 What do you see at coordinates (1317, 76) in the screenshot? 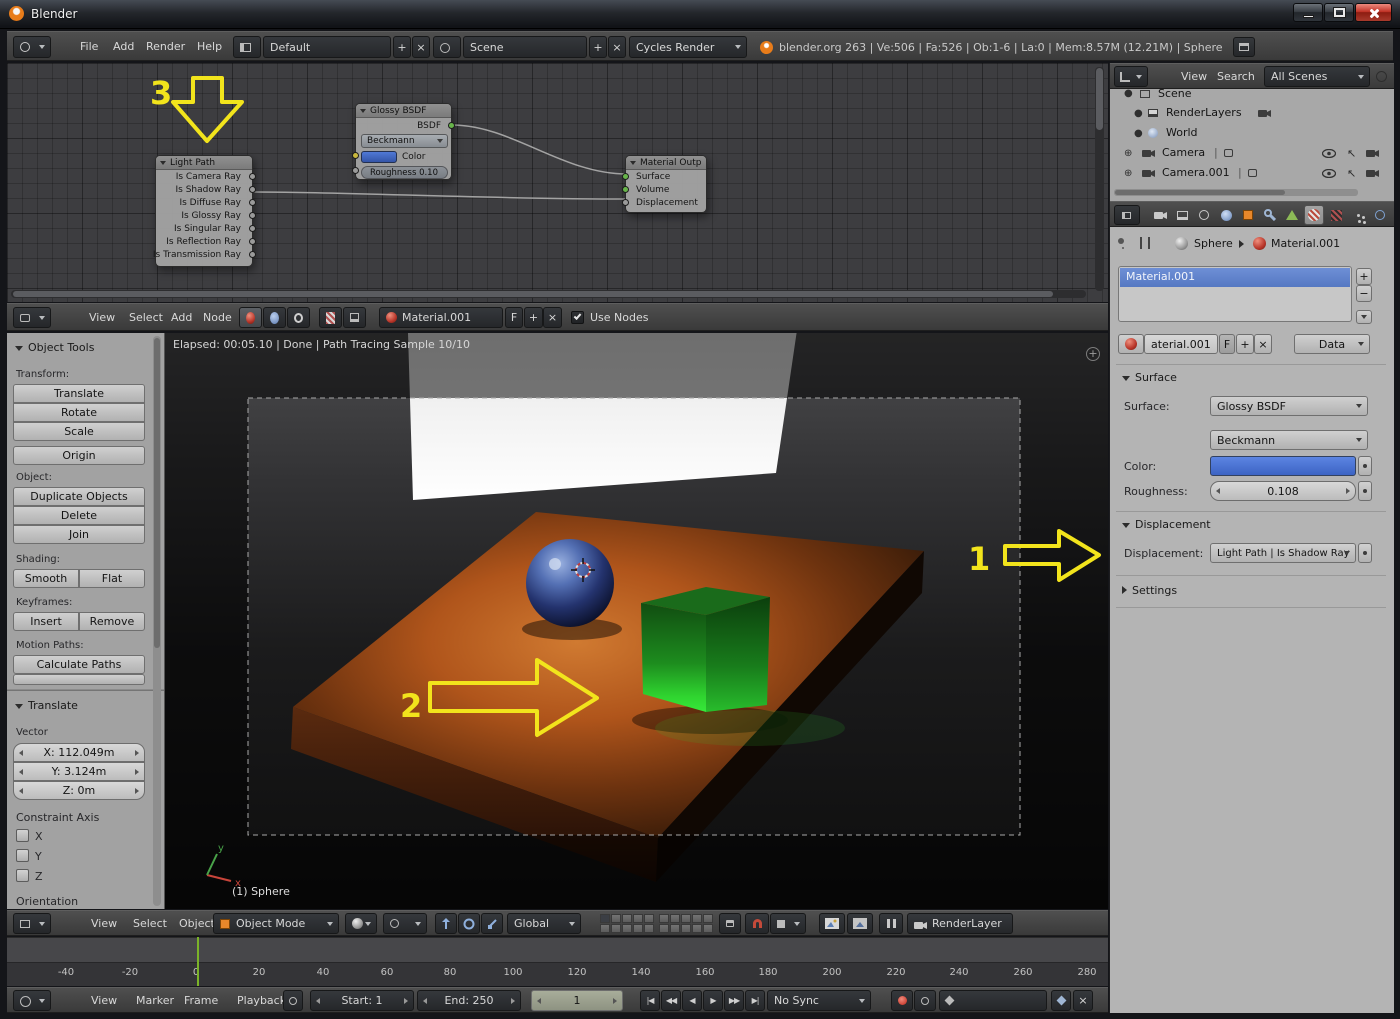
I see `display-mode-dropdown: All Scenes` at bounding box center [1317, 76].